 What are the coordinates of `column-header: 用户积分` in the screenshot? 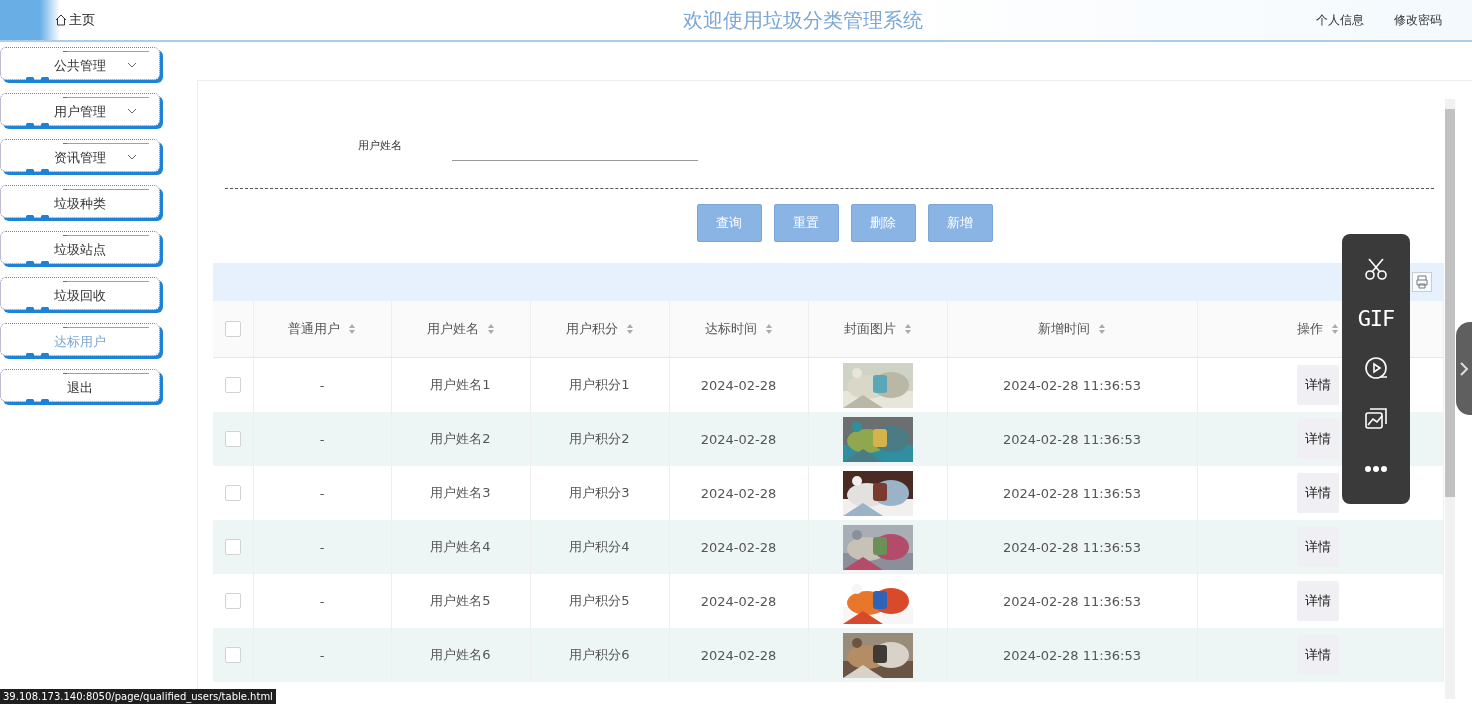 It's located at (591, 329).